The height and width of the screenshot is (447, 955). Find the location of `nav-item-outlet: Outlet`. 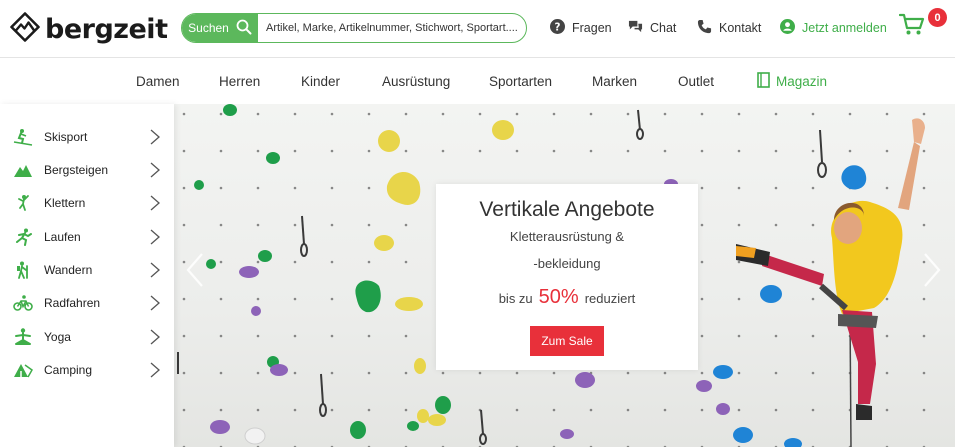

nav-item-outlet: Outlet is located at coordinates (696, 81).